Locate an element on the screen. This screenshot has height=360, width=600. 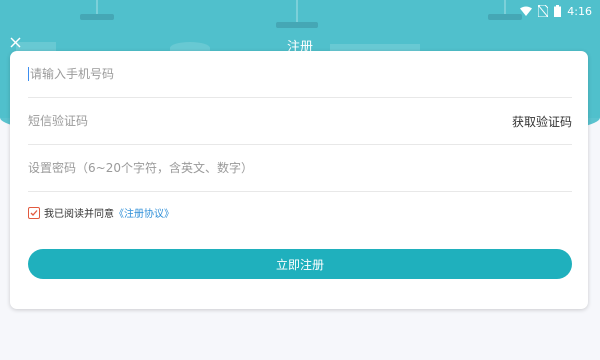
agreement-link: 《注册协议》 is located at coordinates (144, 212).